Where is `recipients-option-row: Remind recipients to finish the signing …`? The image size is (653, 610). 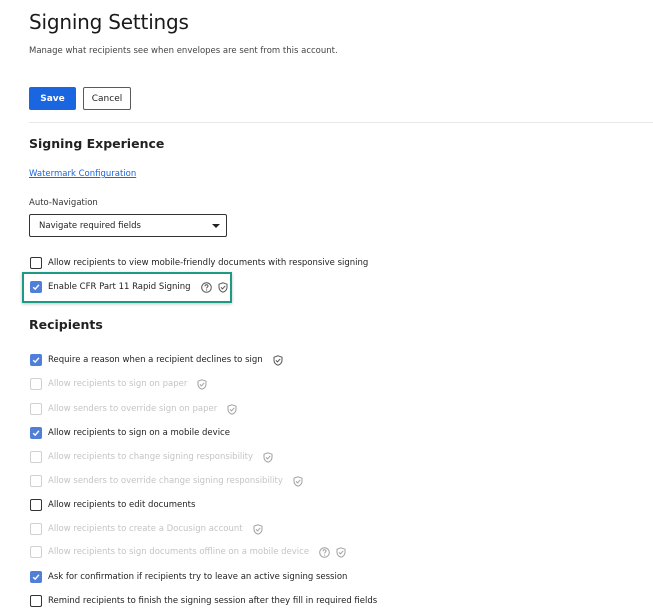 recipients-option-row: Remind recipients to finish the signing … is located at coordinates (203, 601).